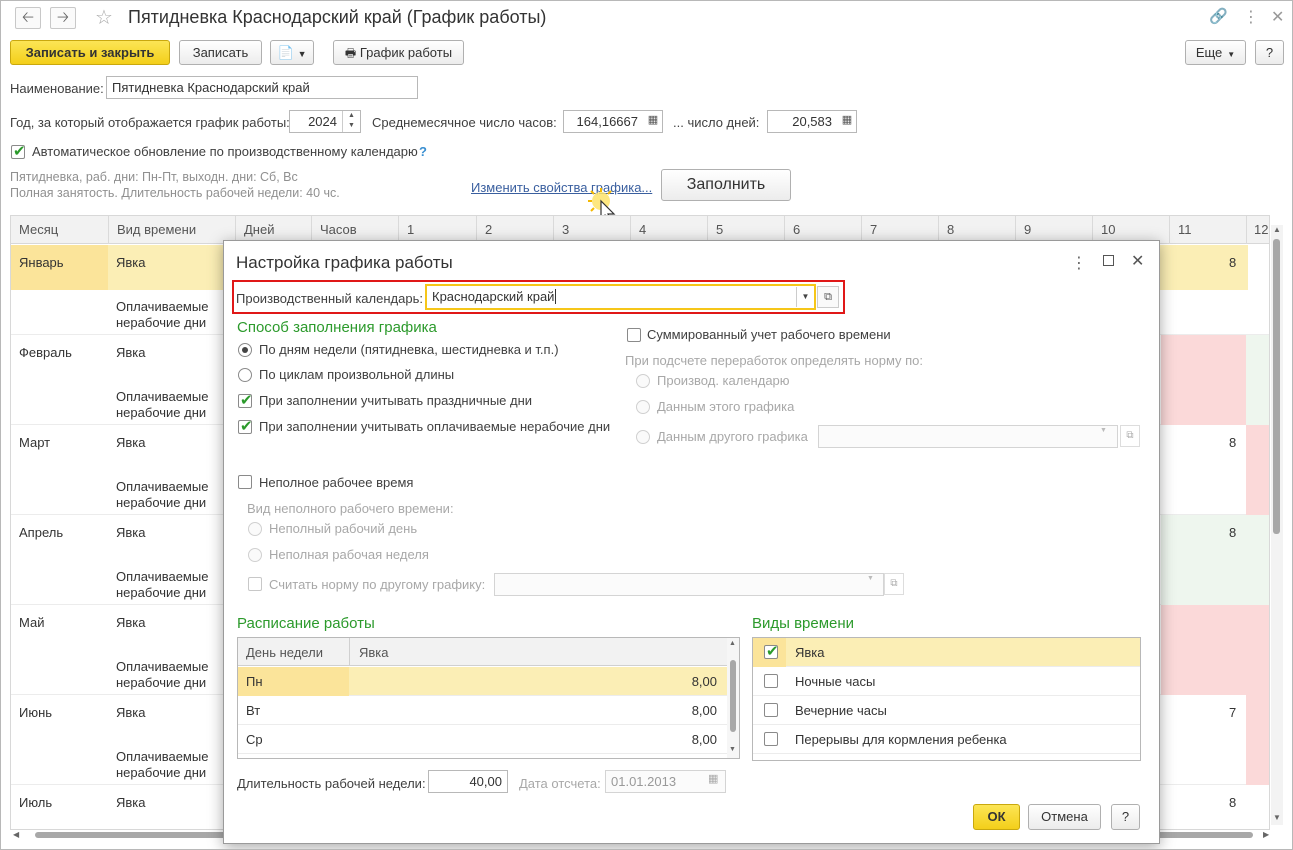 The image size is (1293, 850). Describe the element at coordinates (946, 681) in the screenshot. I see `list-item: Ночные часы` at that location.